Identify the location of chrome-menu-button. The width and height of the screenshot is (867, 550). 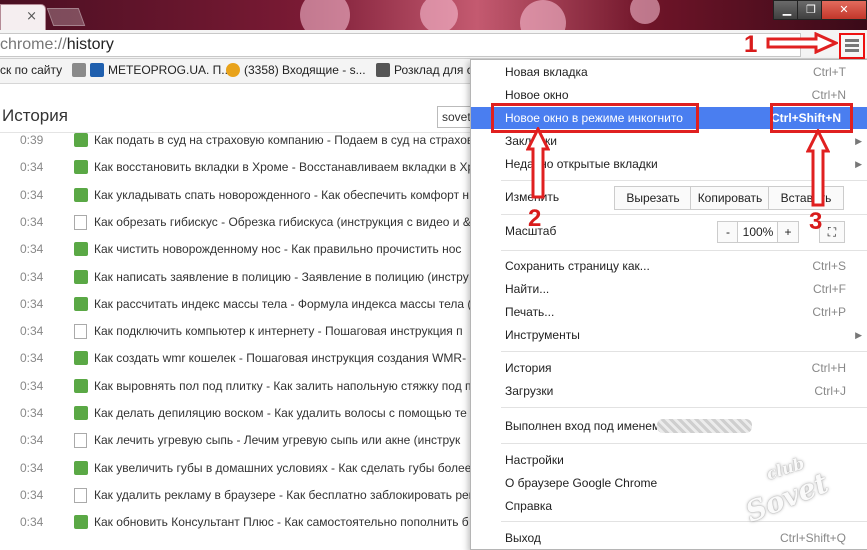
(852, 46).